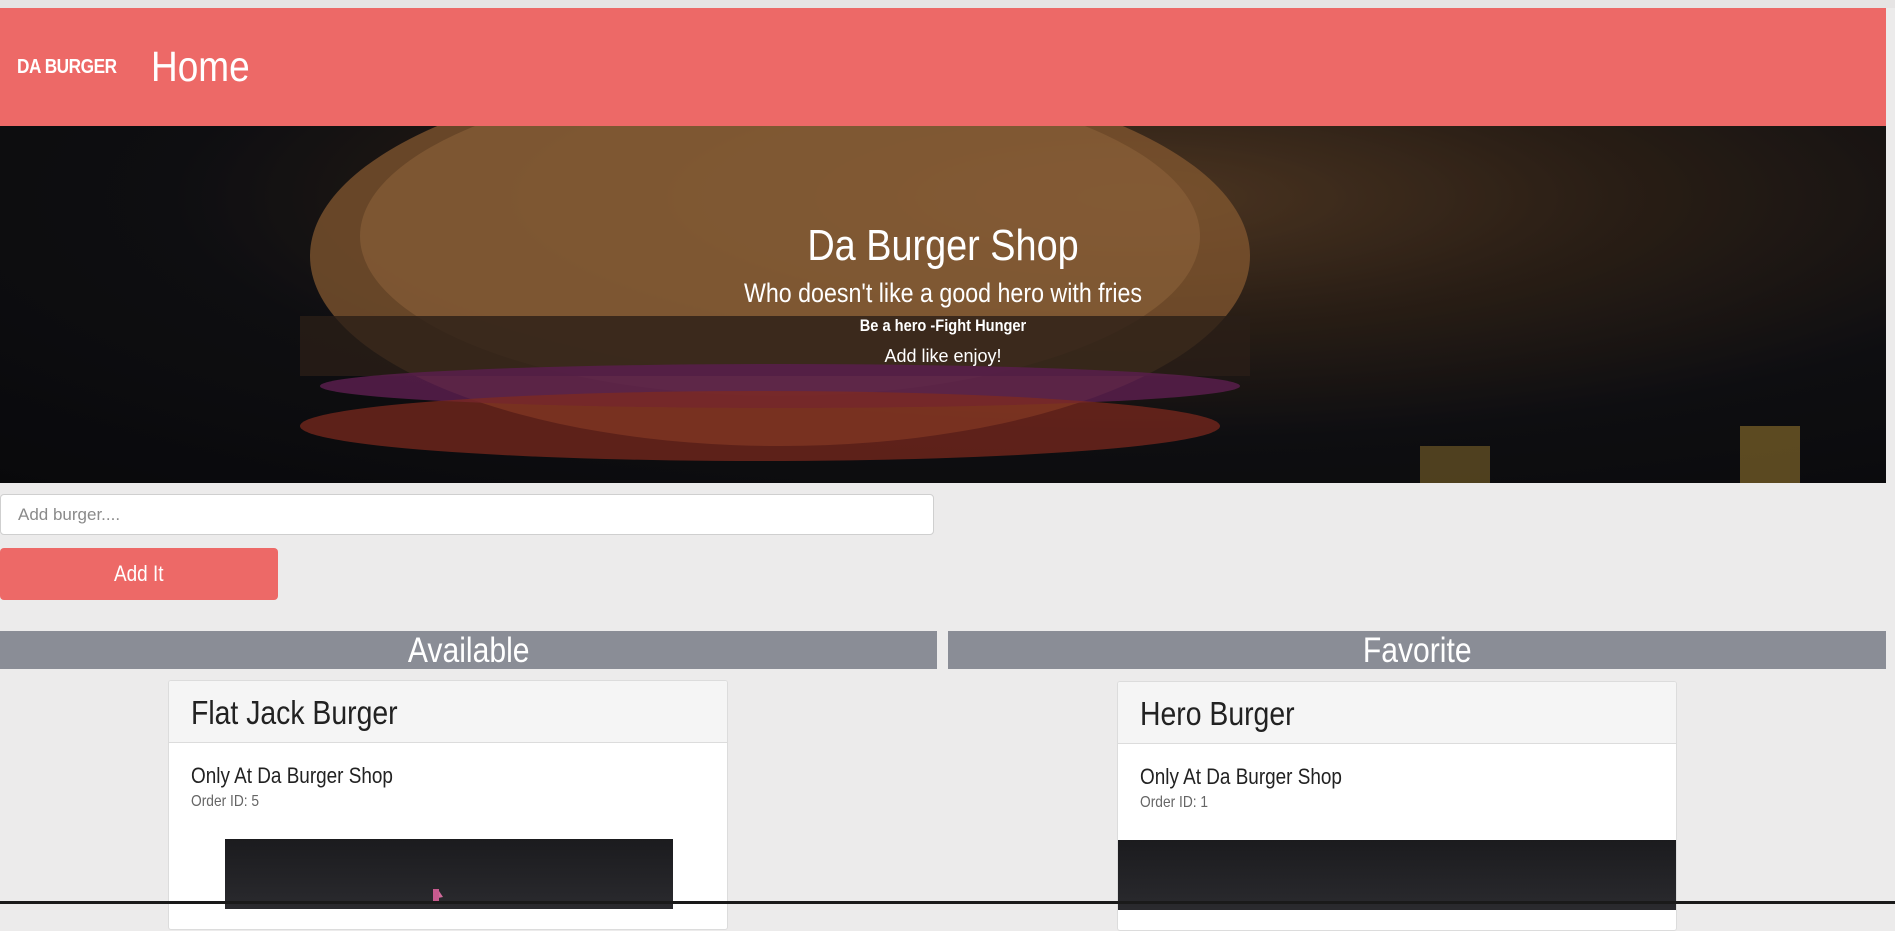 This screenshot has width=1895, height=931. I want to click on hero-title: Da Burger Shop, so click(943, 245).